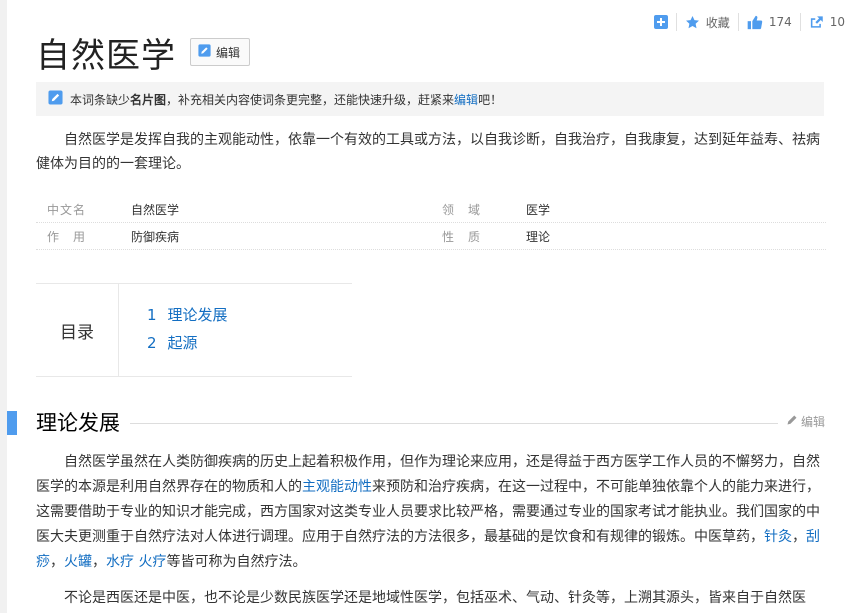  What do you see at coordinates (3, 306) in the screenshot?
I see `left-edge-strip` at bounding box center [3, 306].